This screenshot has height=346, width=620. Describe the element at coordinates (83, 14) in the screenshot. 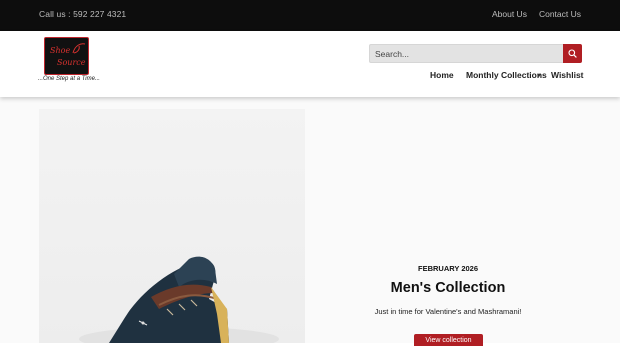

I see `call-us-text: Call us : 592 227 4321` at that location.